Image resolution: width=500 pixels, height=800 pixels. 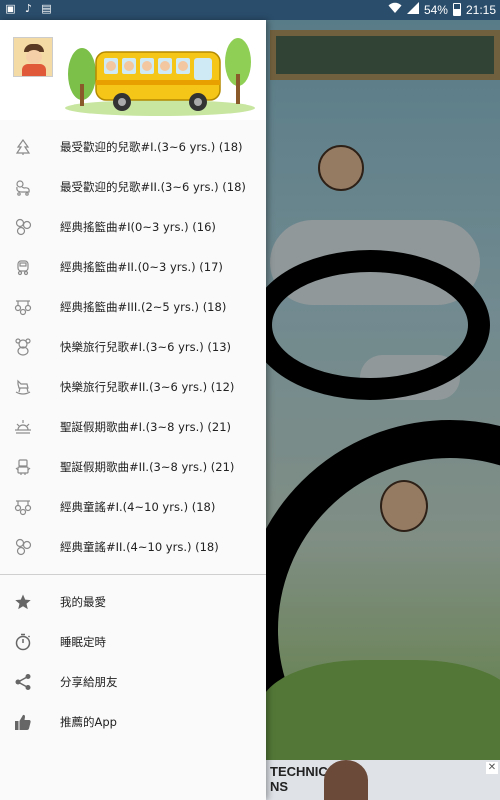 What do you see at coordinates (250, 10) in the screenshot?
I see `status-bar: ▣ ♪ ▤ 54% 21:15` at bounding box center [250, 10].